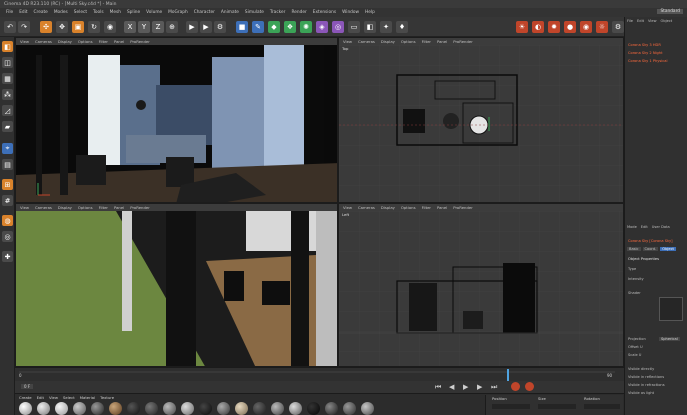 The width and height of the screenshot is (687, 415). I want to click on deformer-icon: ◈, so click(322, 27).